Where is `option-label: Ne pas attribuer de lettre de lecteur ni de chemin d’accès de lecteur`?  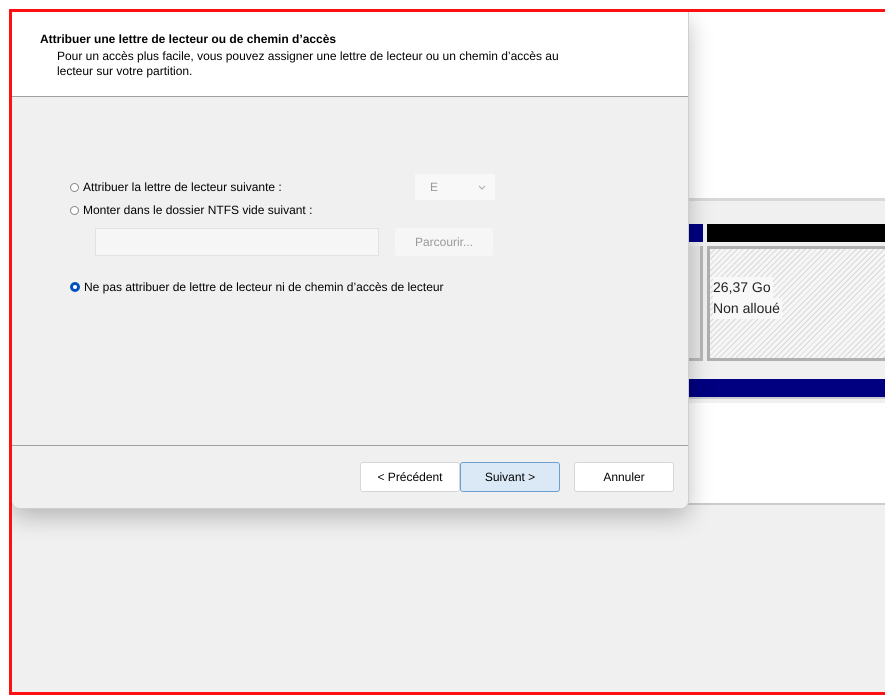 option-label: Ne pas attribuer de lettre de lecteur ni de chemin d’accès de lecteur is located at coordinates (264, 287).